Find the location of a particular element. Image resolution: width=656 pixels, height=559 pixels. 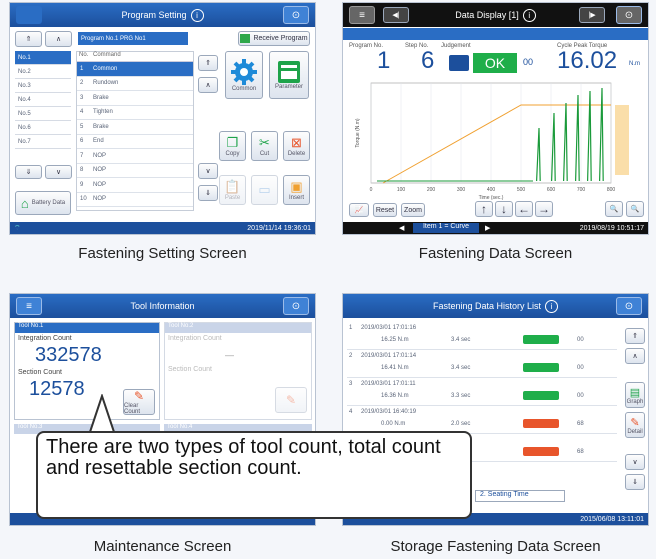

cut-button: ✂ Cut is located at coordinates (264, 146).